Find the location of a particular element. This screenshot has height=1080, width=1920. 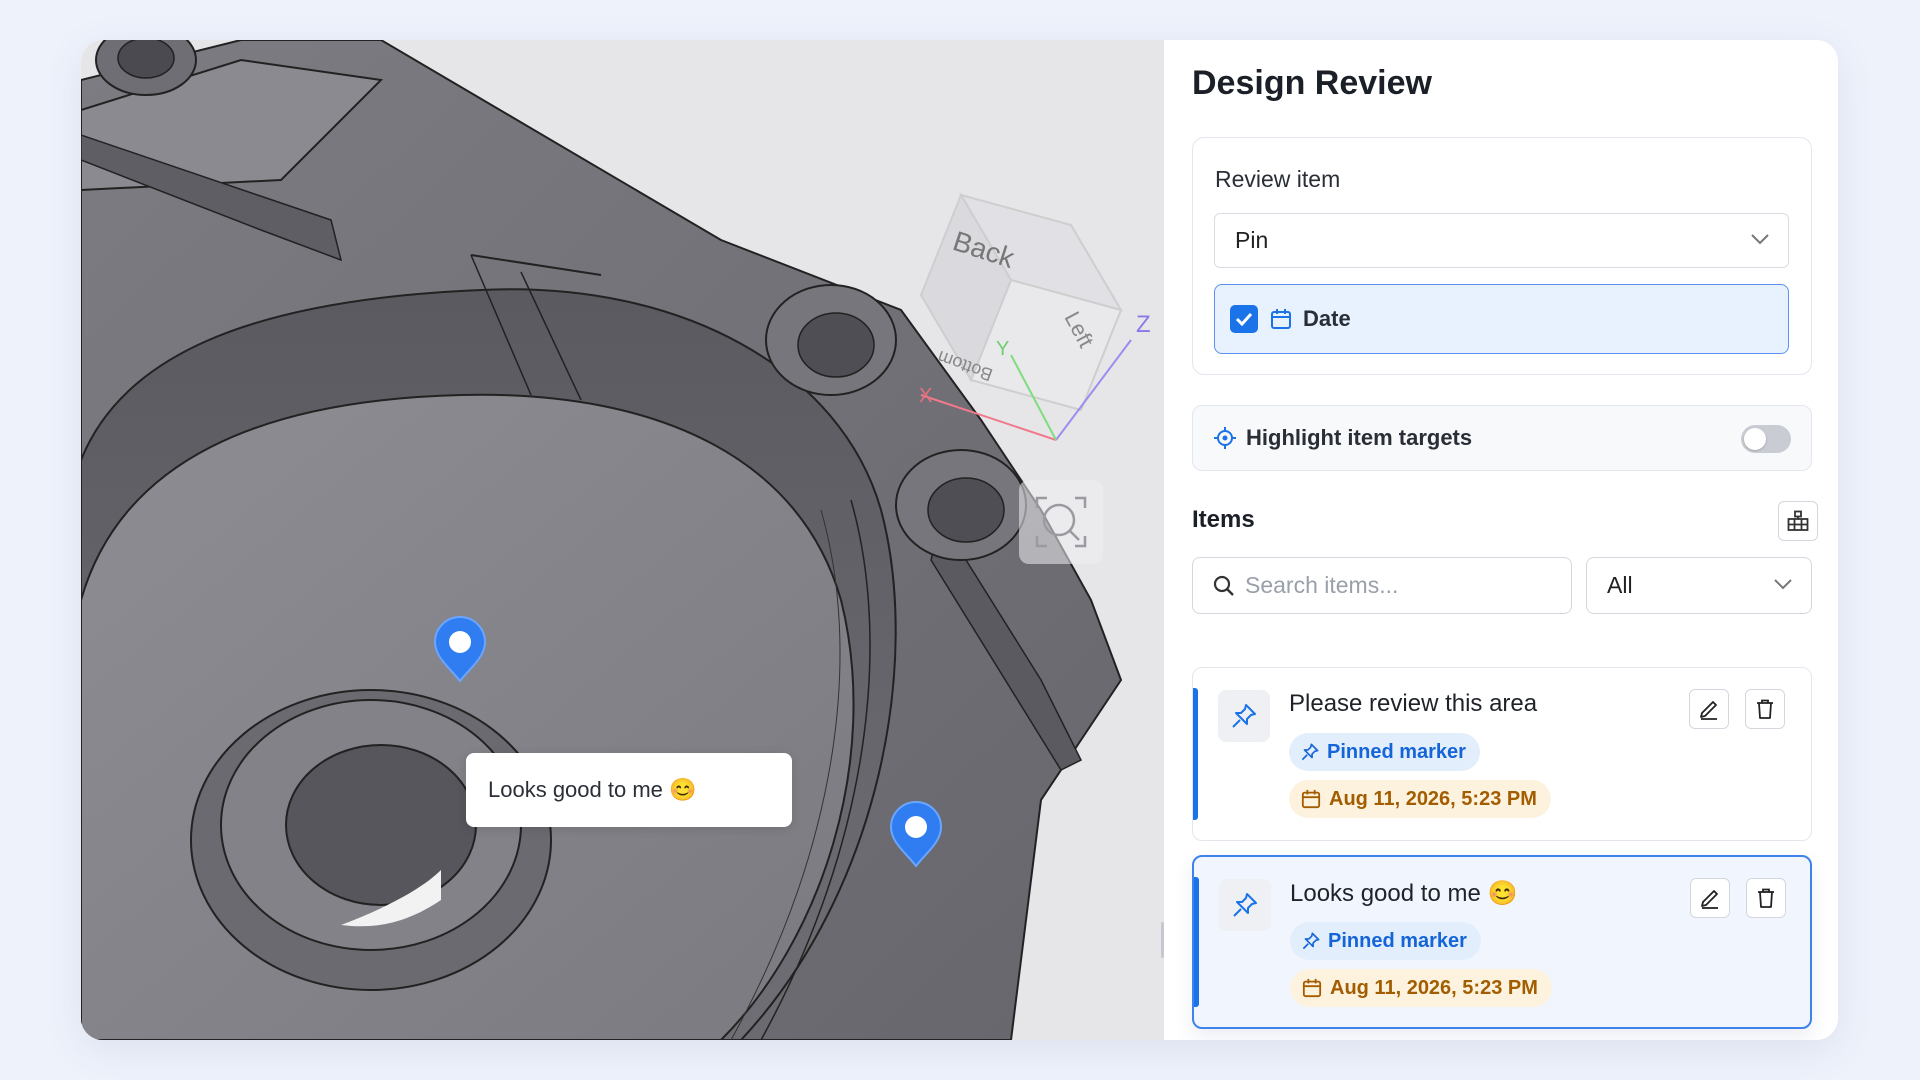

review-item-select: Pin is located at coordinates (1501, 240).